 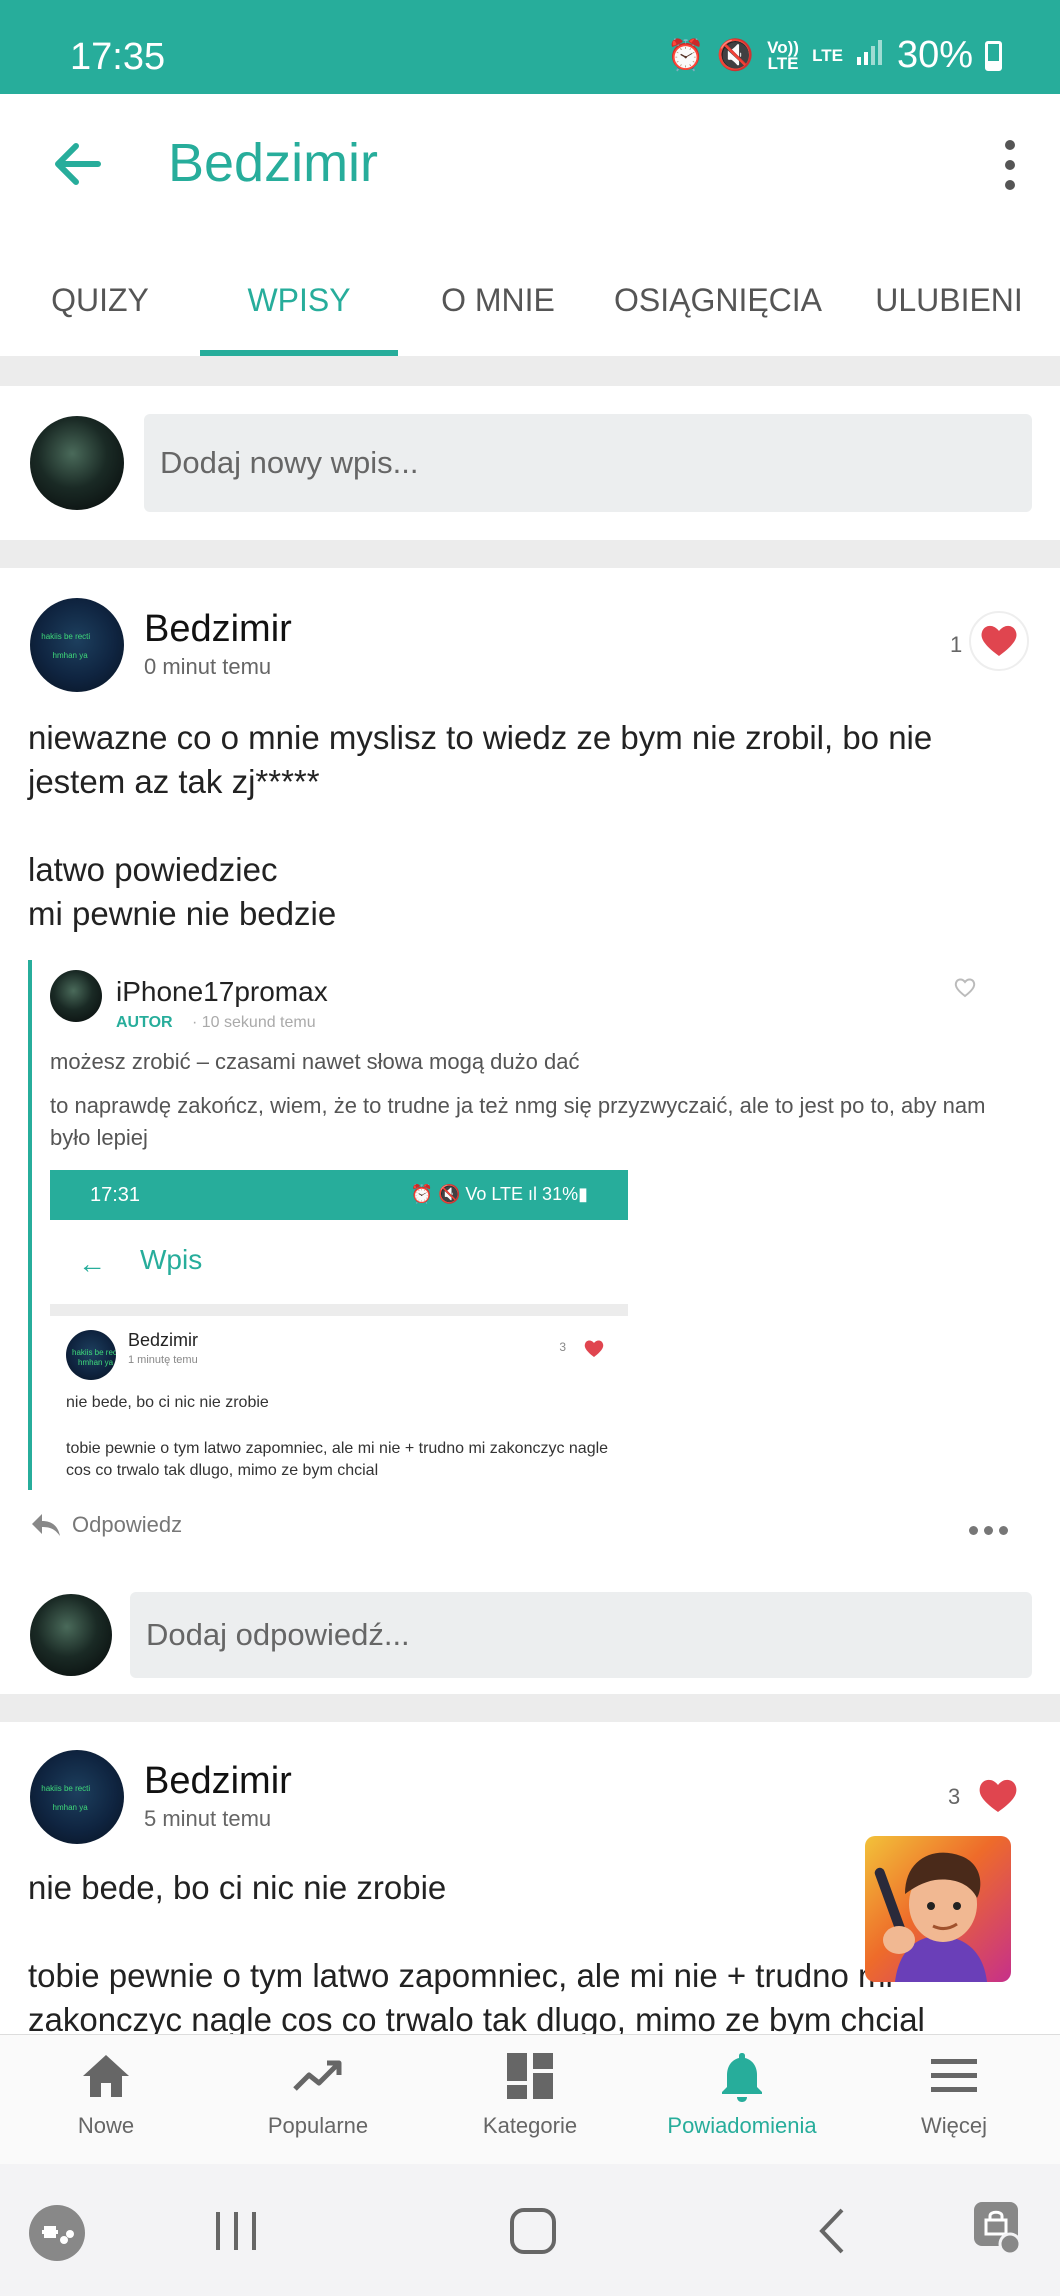 I want to click on like-count: 3, so click(x=954, y=1796).